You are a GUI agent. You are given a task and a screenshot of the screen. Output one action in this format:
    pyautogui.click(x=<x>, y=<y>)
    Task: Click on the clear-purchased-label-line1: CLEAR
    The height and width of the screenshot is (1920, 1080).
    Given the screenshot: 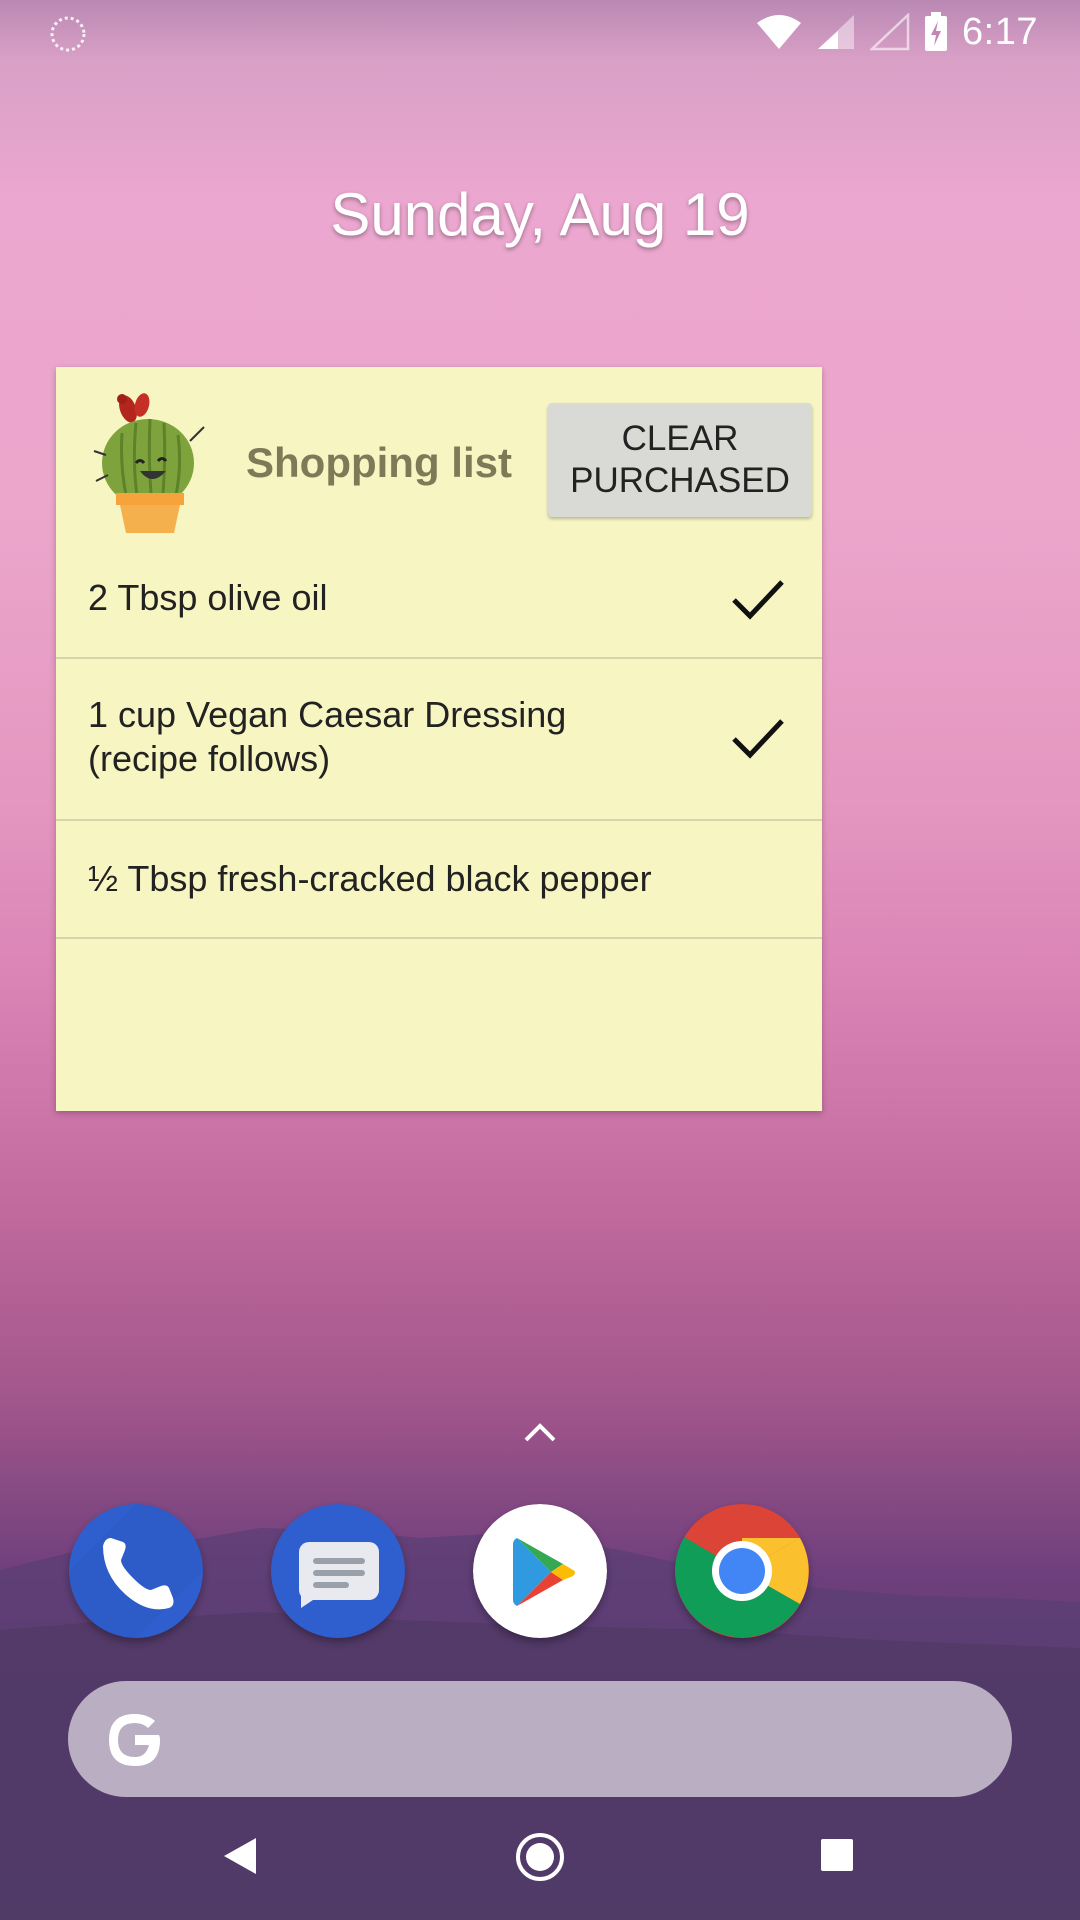 What is the action you would take?
    pyautogui.click(x=680, y=438)
    